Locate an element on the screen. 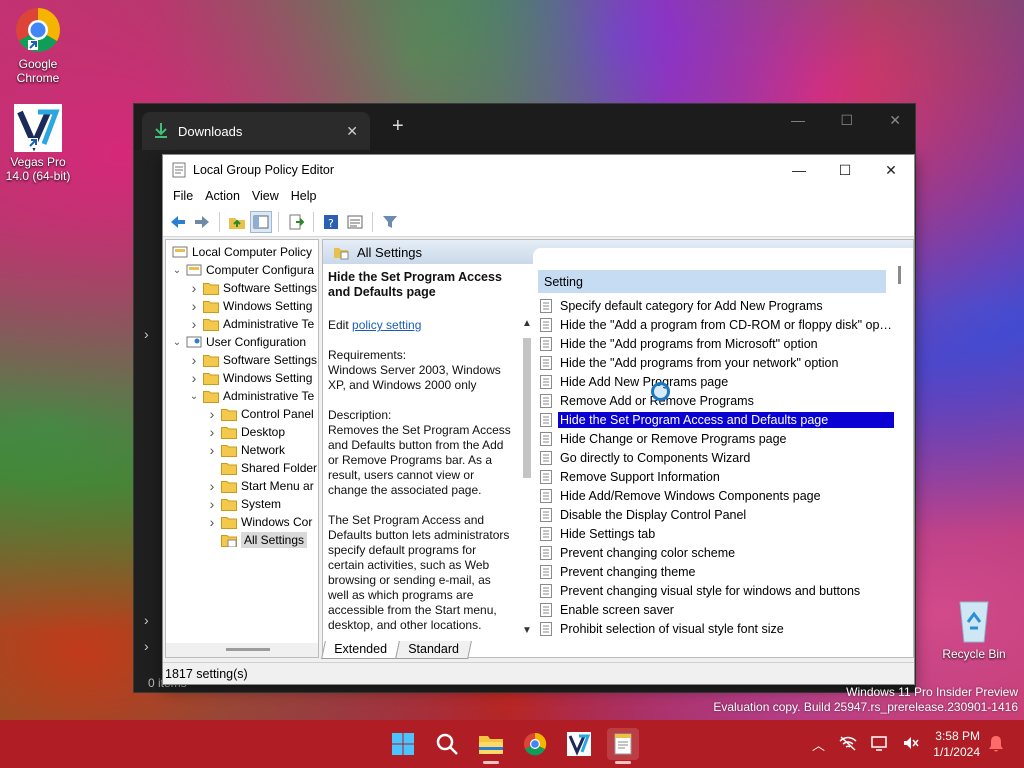 The height and width of the screenshot is (768, 1024). menu-file: File is located at coordinates (183, 196).